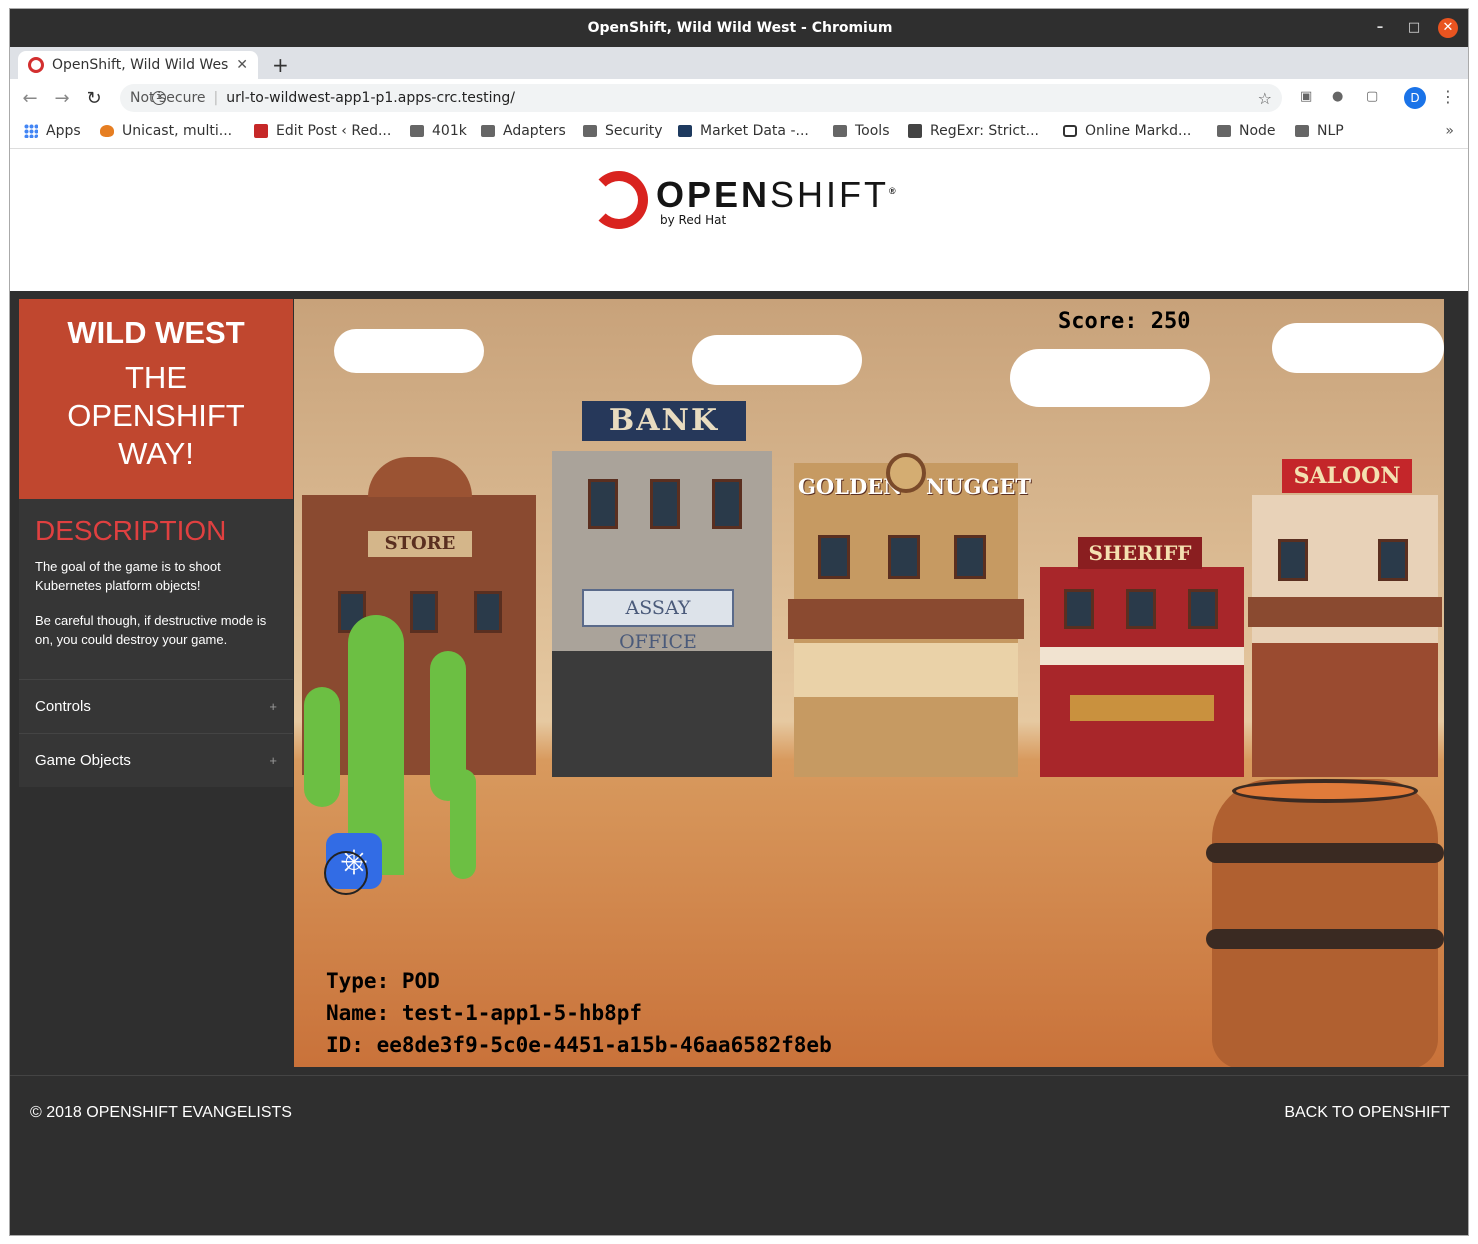 The height and width of the screenshot is (1244, 1478). I want to click on tab-label: OpenShift, Wild Wild Wes, so click(140, 65).